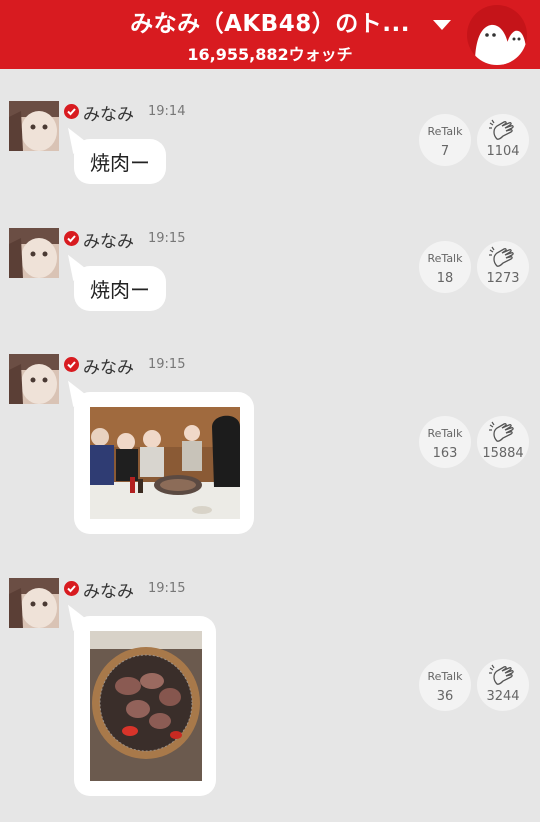 Image resolution: width=540 pixels, height=822 pixels. Describe the element at coordinates (445, 696) in the screenshot. I see `retalk-count: 36` at that location.